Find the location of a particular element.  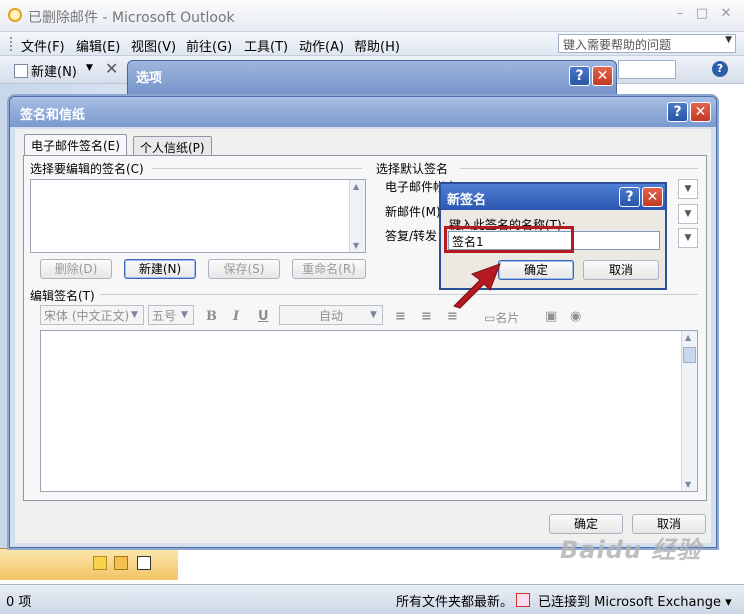

note-icon is located at coordinates (100, 563).